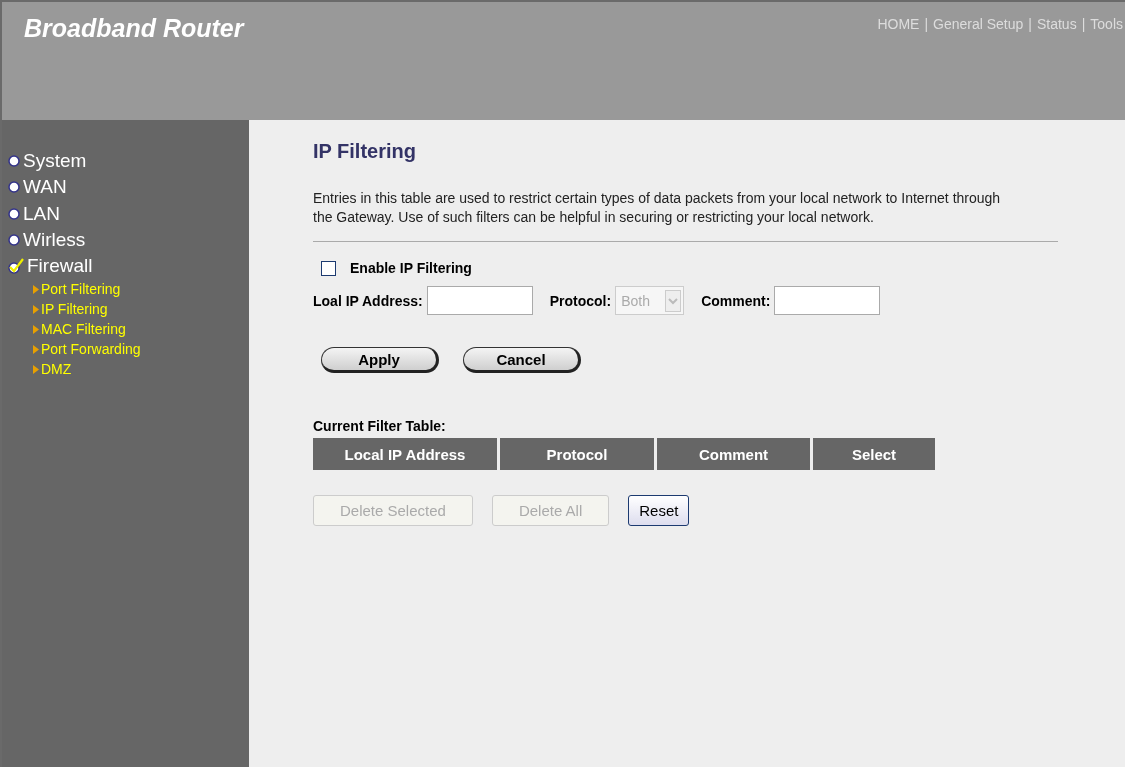 The image size is (1125, 767). I want to click on checkbox-label: Enable IP Filtering, so click(411, 268).